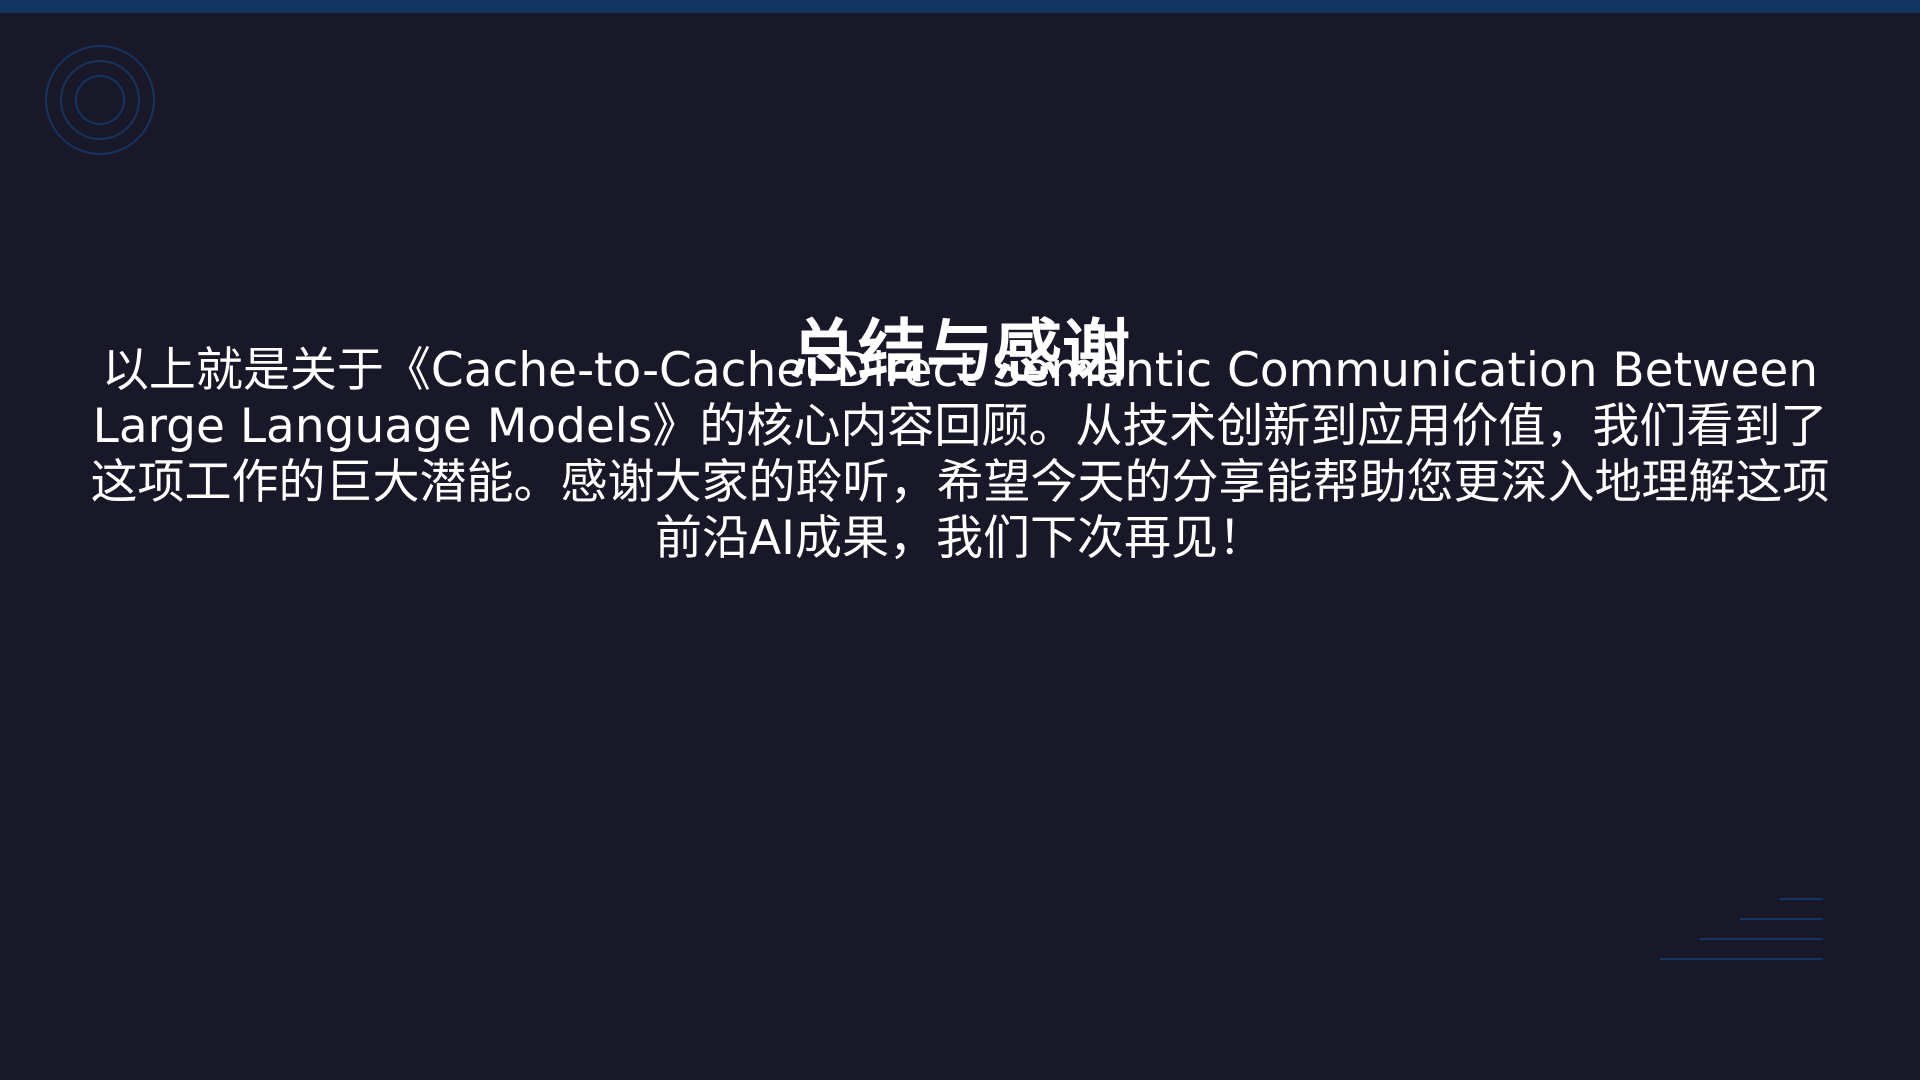 This screenshot has height=1080, width=1920. Describe the element at coordinates (100, 100) in the screenshot. I see `concentric-circles-icon` at that location.